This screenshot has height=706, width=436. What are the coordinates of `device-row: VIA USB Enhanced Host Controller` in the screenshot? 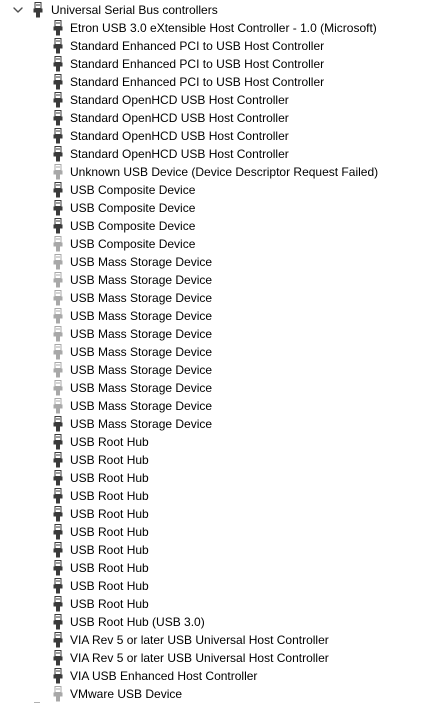 It's located at (218, 676).